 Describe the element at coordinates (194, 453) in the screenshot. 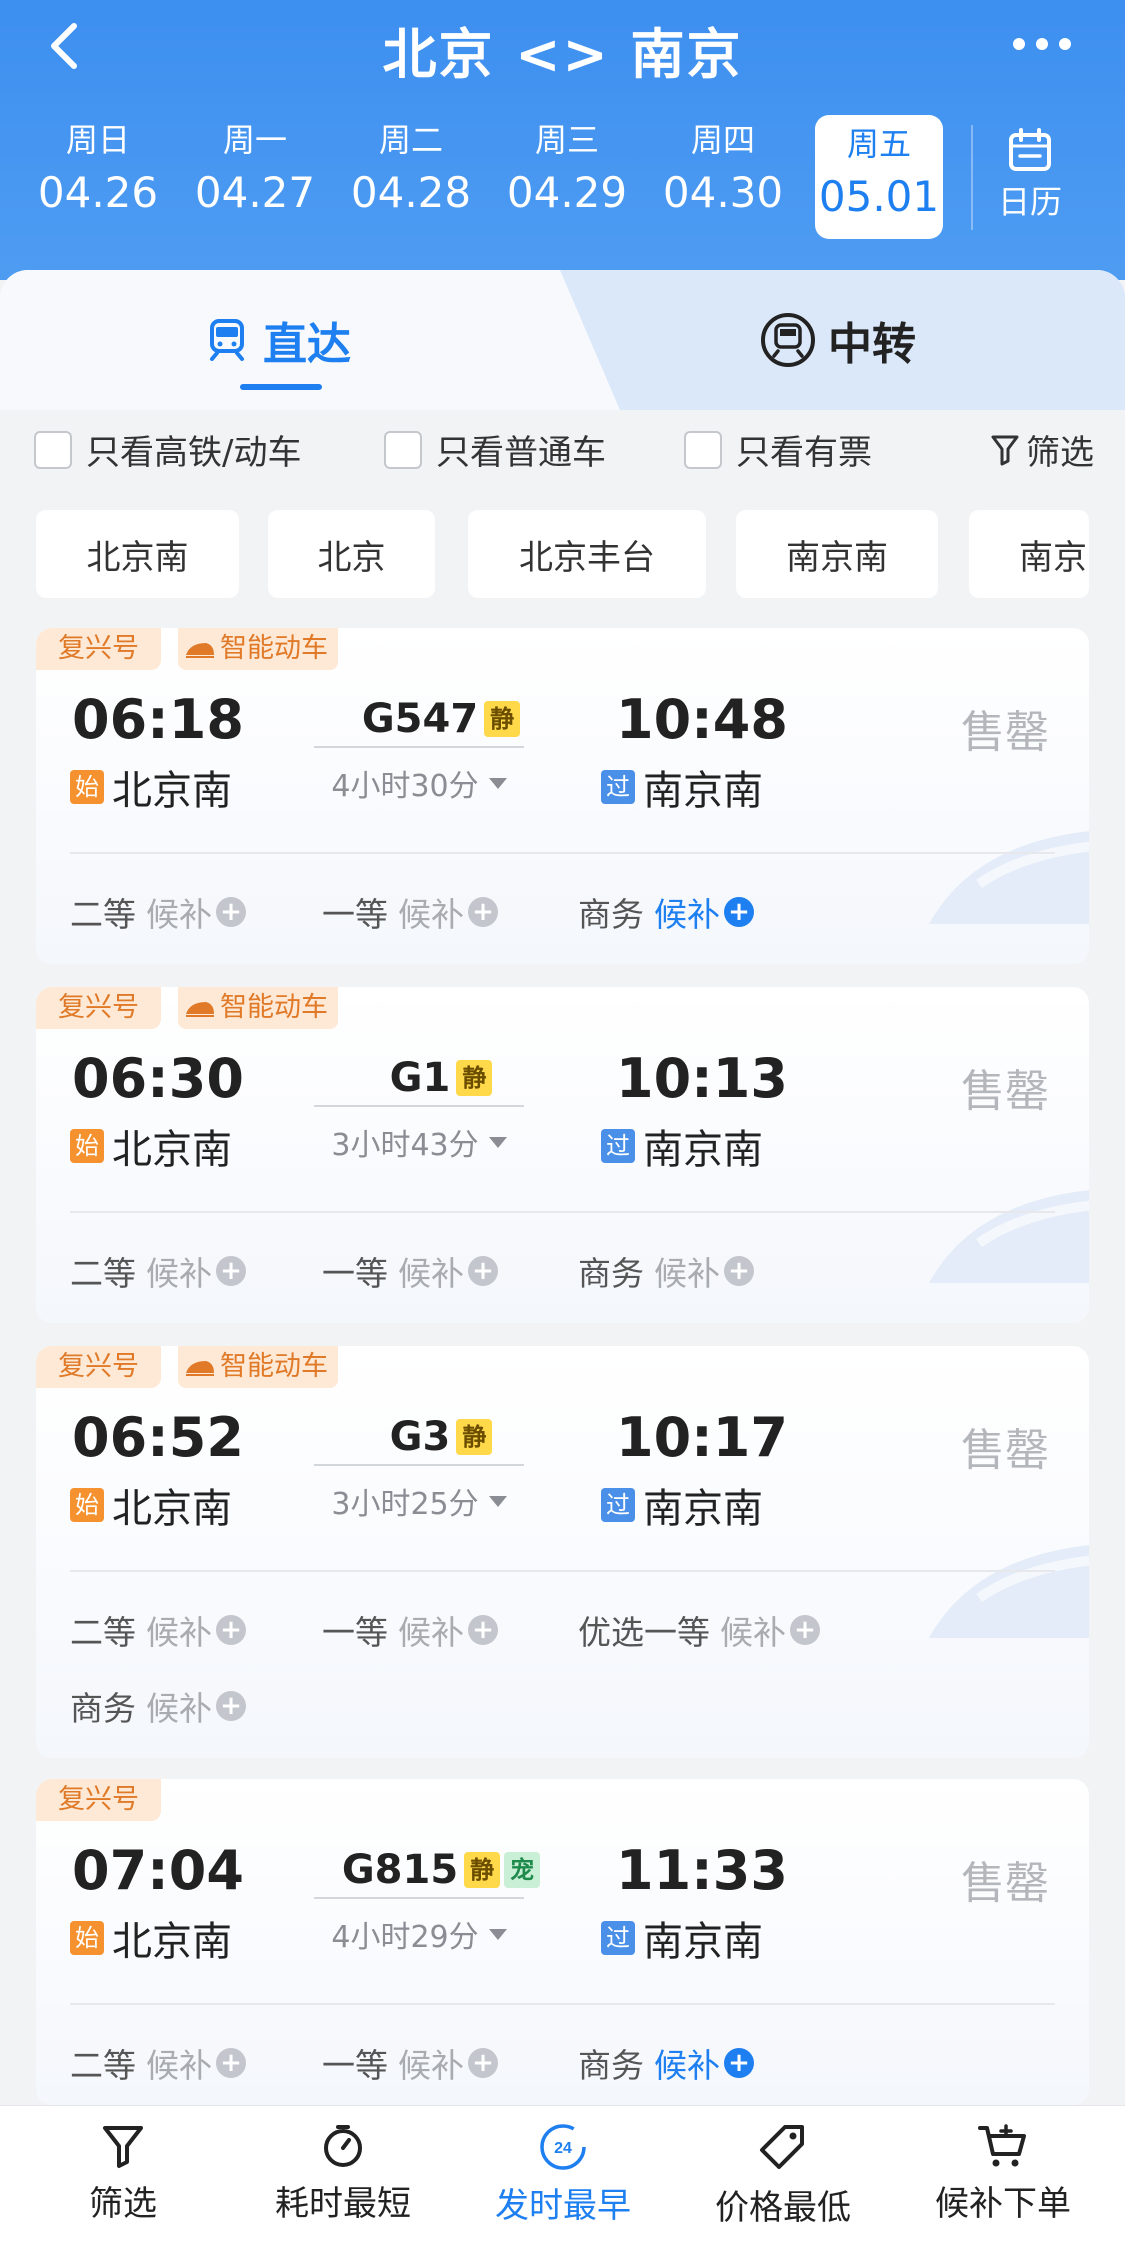

I see `checkbox-label: 只看高铁/动车` at that location.